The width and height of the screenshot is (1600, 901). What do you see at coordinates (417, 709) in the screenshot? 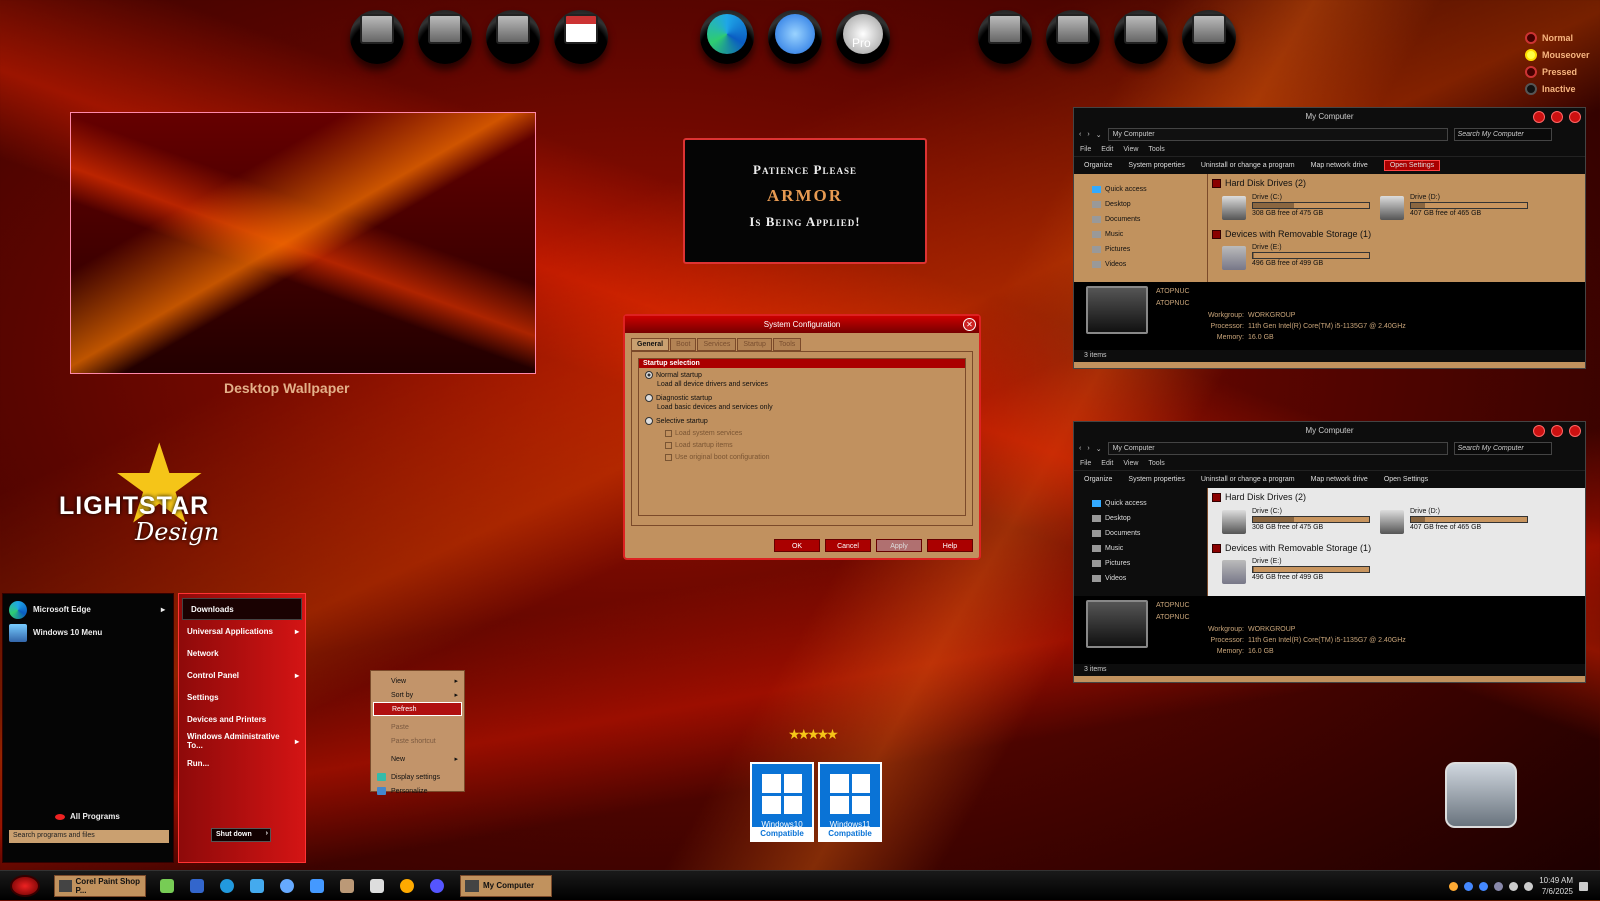
I see `ctx-refresh: Refresh` at bounding box center [417, 709].